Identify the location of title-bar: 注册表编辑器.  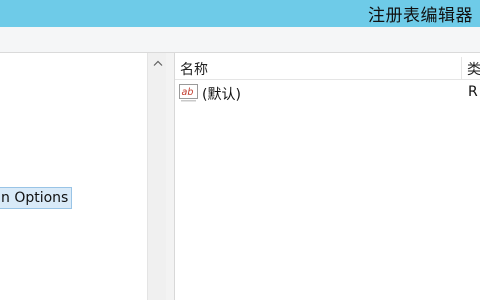
(240, 13).